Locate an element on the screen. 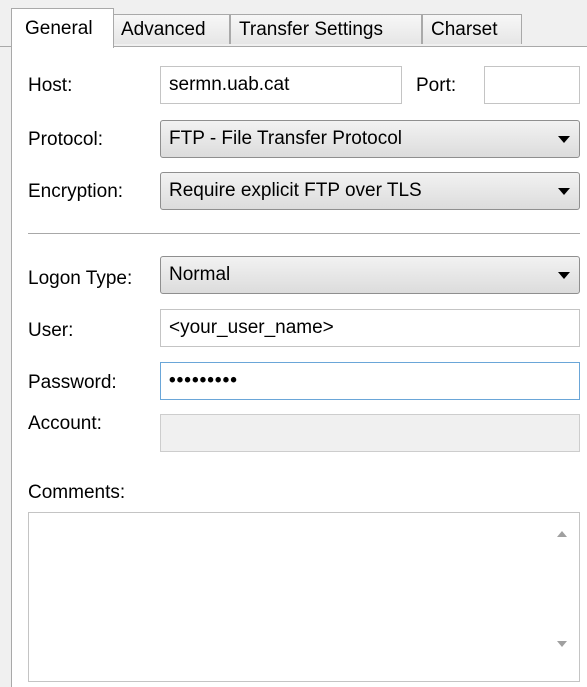 Image resolution: width=587 pixels, height=687 pixels. tab-general: General is located at coordinates (62, 28).